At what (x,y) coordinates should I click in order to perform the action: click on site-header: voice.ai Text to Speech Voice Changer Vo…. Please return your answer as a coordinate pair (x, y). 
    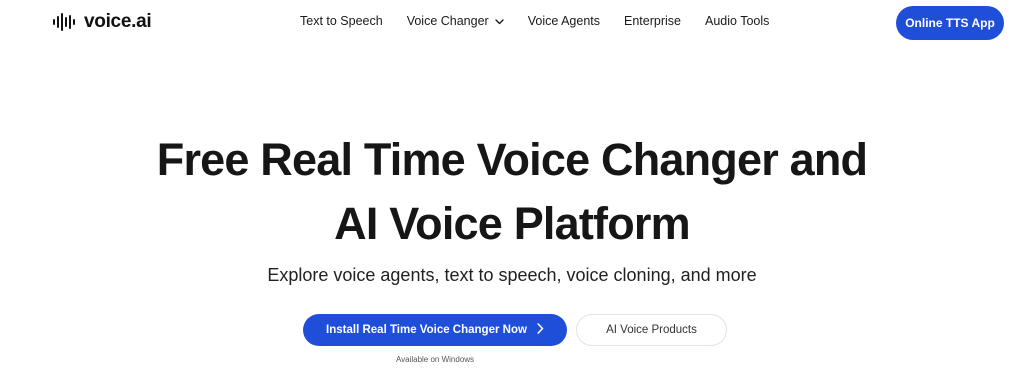
    Looking at the image, I should click on (512, 23).